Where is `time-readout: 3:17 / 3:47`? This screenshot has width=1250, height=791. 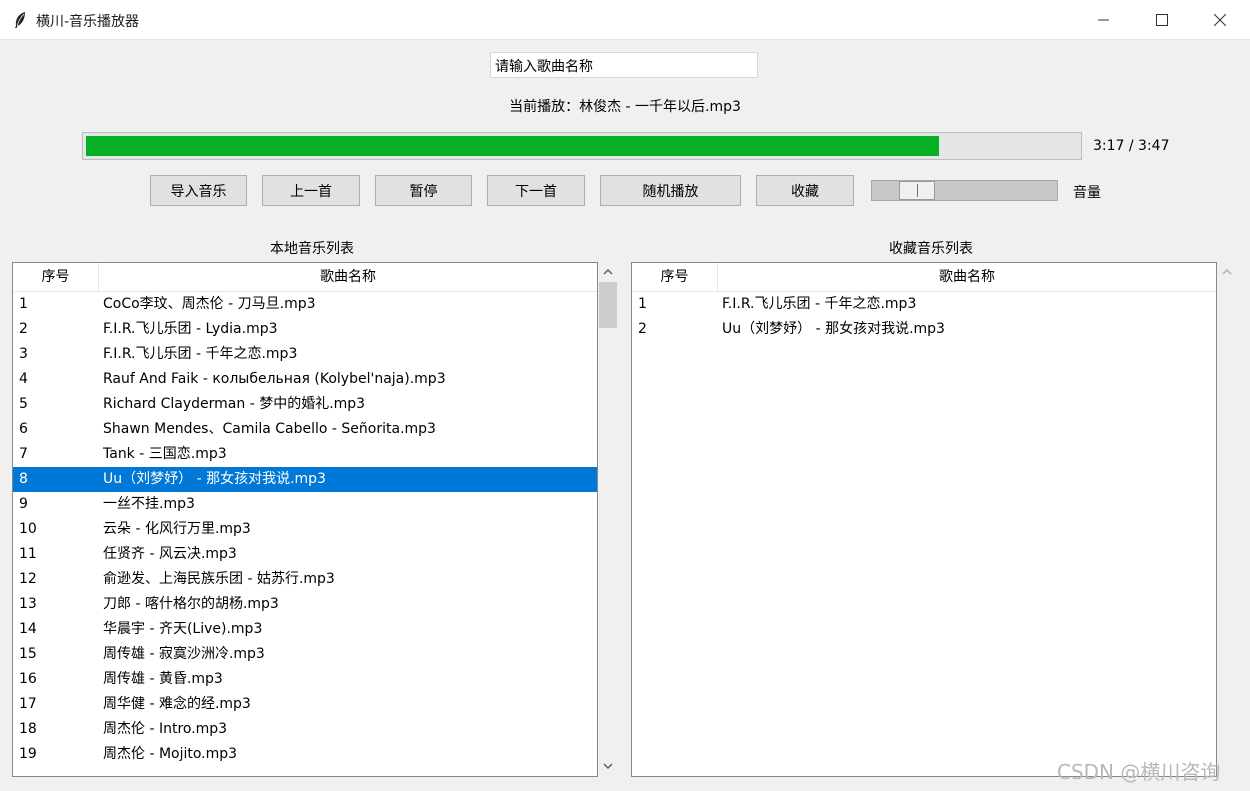 time-readout: 3:17 / 3:47 is located at coordinates (1131, 146).